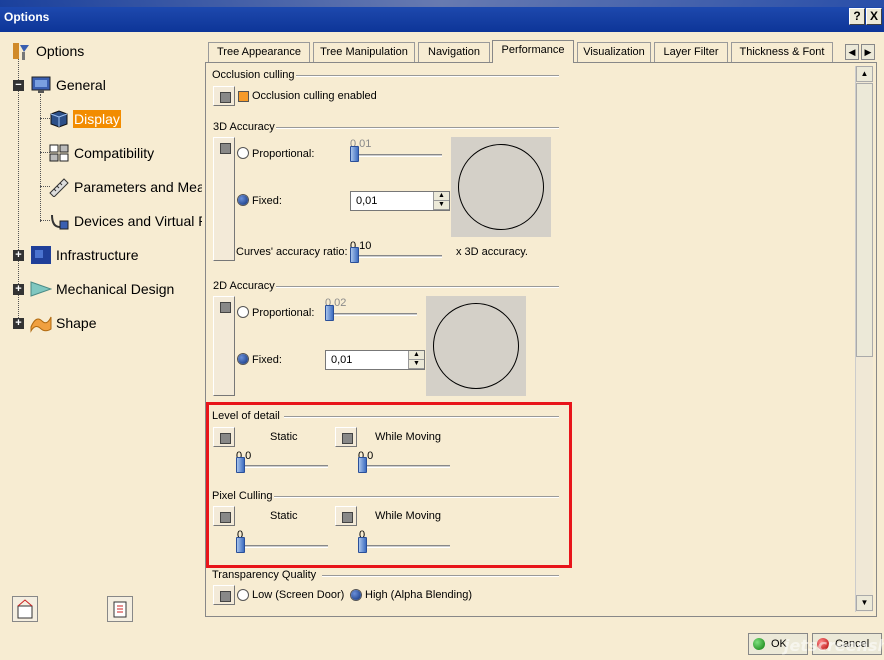 Image resolution: width=884 pixels, height=660 pixels. I want to click on panel-scrollbar: ▲ ▼, so click(864, 339).